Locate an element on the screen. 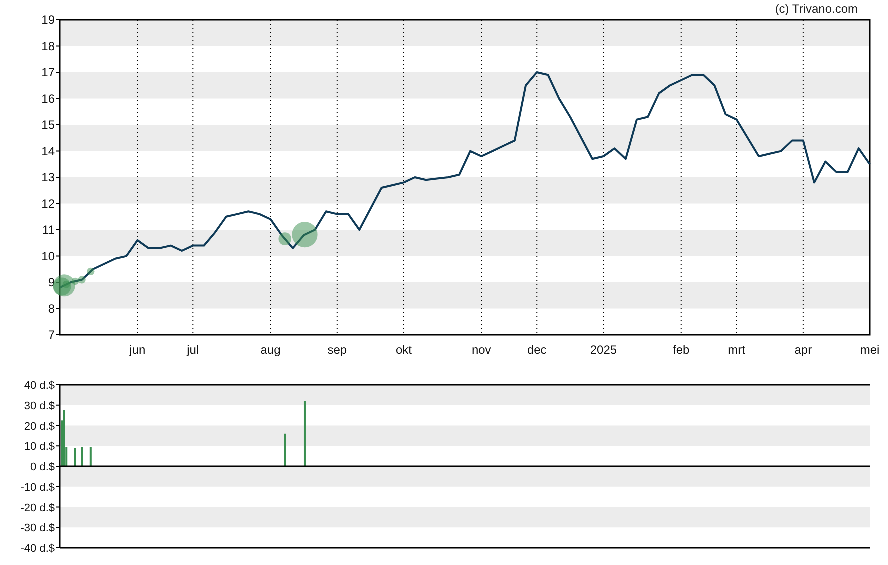  y-axis-label: 20 d.$ is located at coordinates (39, 426).